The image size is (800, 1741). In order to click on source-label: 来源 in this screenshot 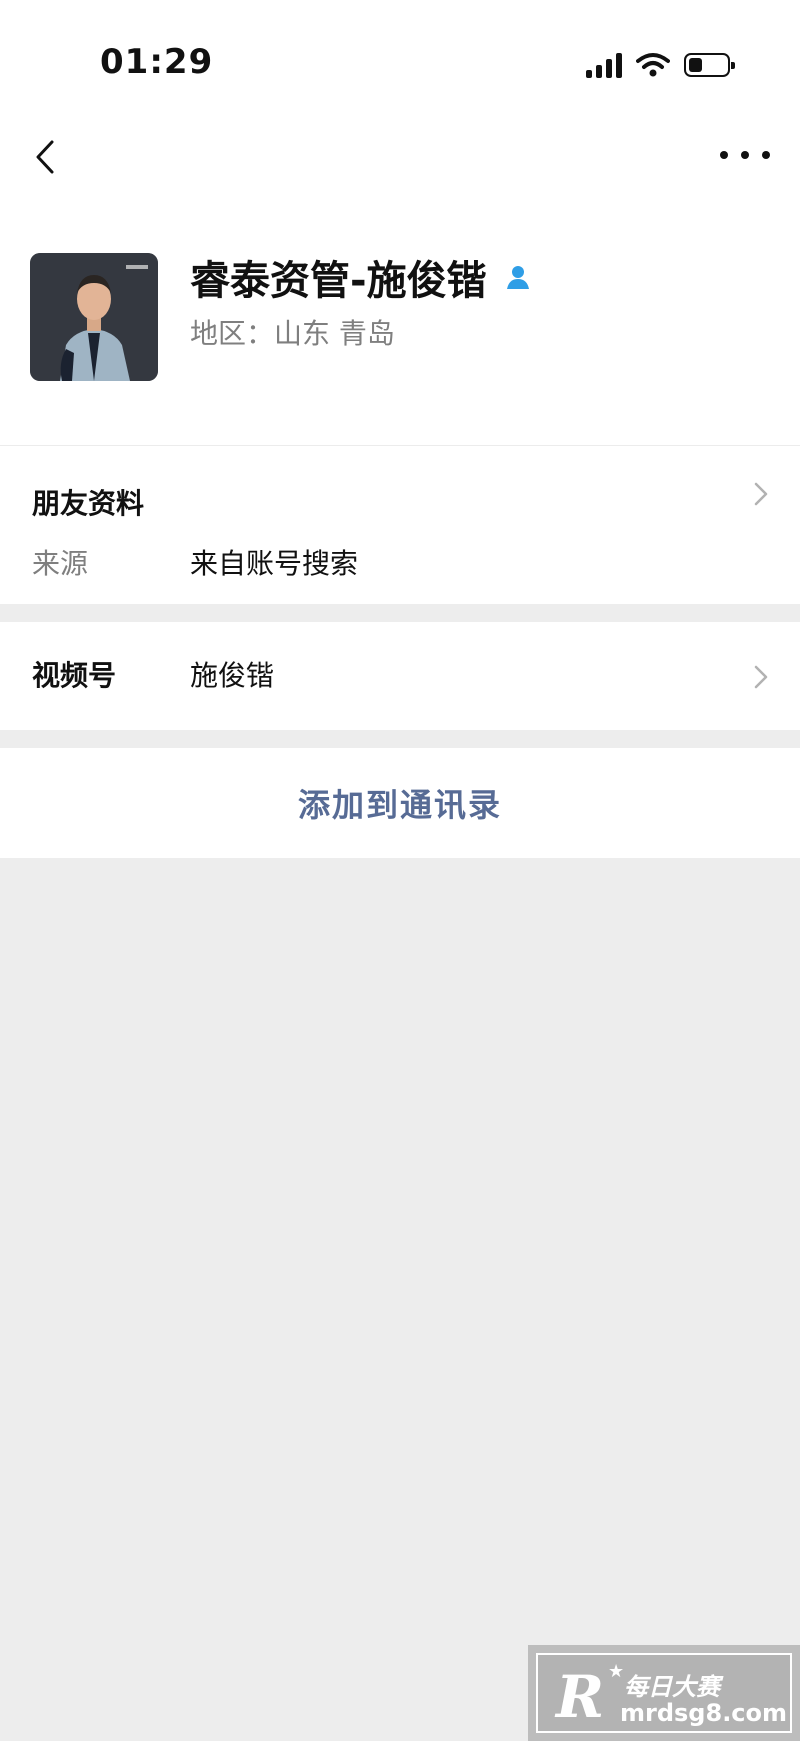, I will do `click(60, 563)`.